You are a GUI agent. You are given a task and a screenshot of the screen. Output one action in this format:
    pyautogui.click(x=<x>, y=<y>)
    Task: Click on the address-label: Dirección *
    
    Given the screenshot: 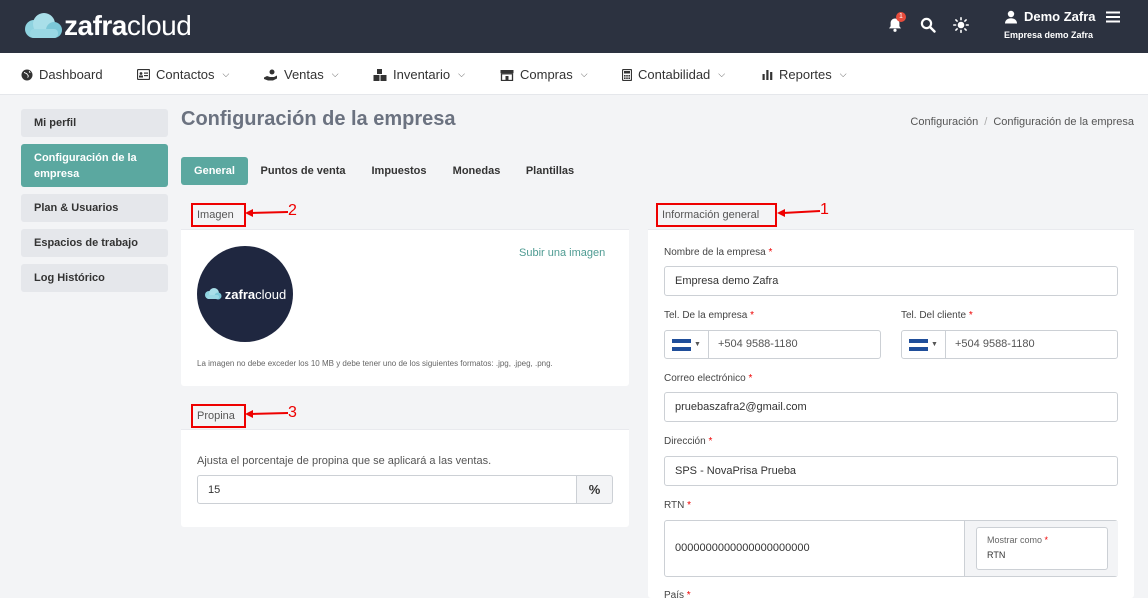 What is the action you would take?
    pyautogui.click(x=688, y=441)
    